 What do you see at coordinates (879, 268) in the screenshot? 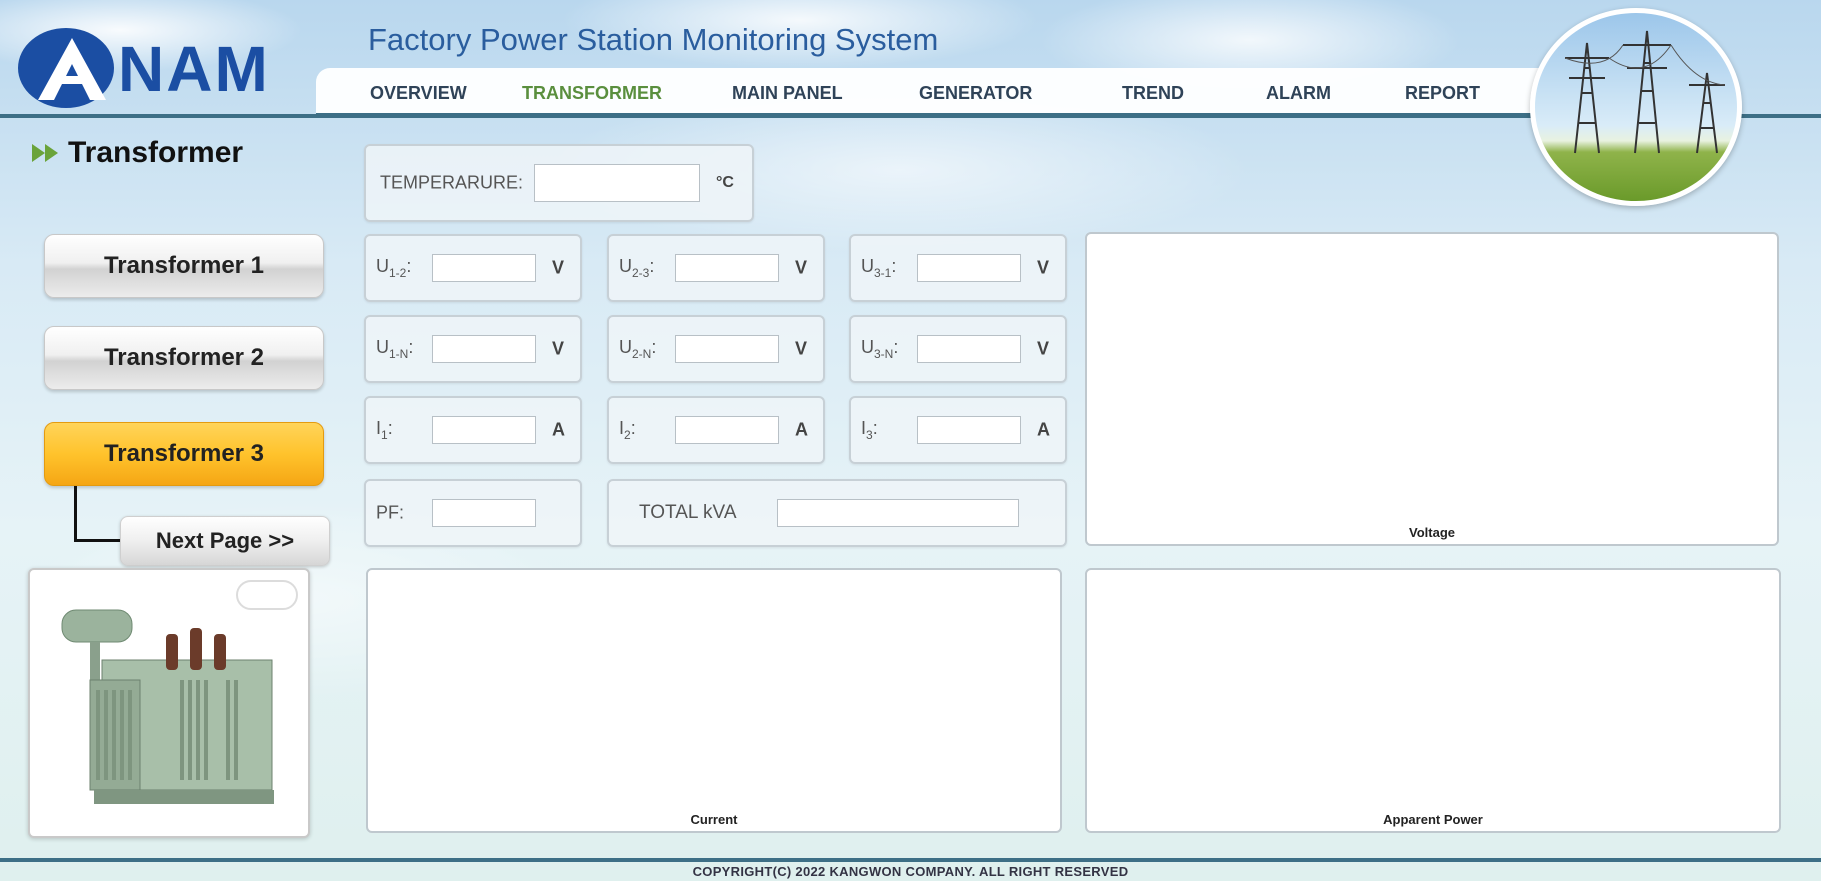
I see `u31-label: U3-1:` at bounding box center [879, 268].